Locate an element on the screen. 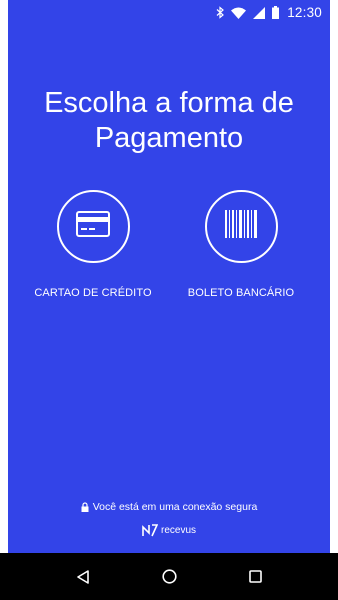 This screenshot has height=600, width=338. brand-name: recevus is located at coordinates (178, 530).